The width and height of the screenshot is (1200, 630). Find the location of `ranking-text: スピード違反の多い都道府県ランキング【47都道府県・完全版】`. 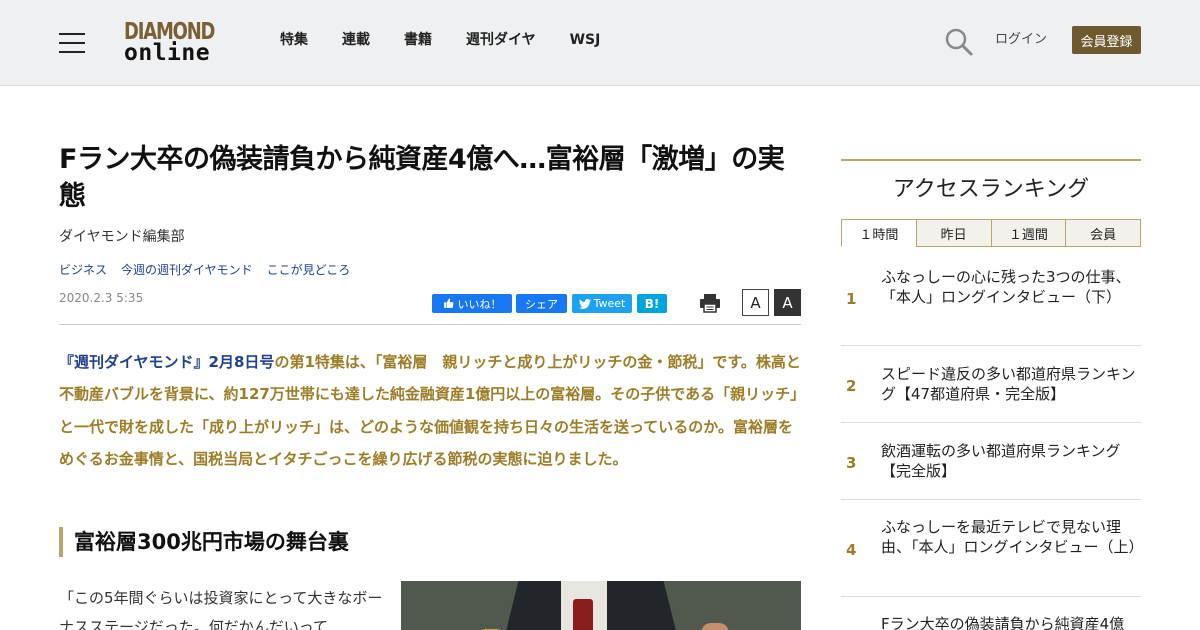

ranking-text: スピード違反の多い都道府県ランキング【47都道府県・完全版】 is located at coordinates (1008, 384).